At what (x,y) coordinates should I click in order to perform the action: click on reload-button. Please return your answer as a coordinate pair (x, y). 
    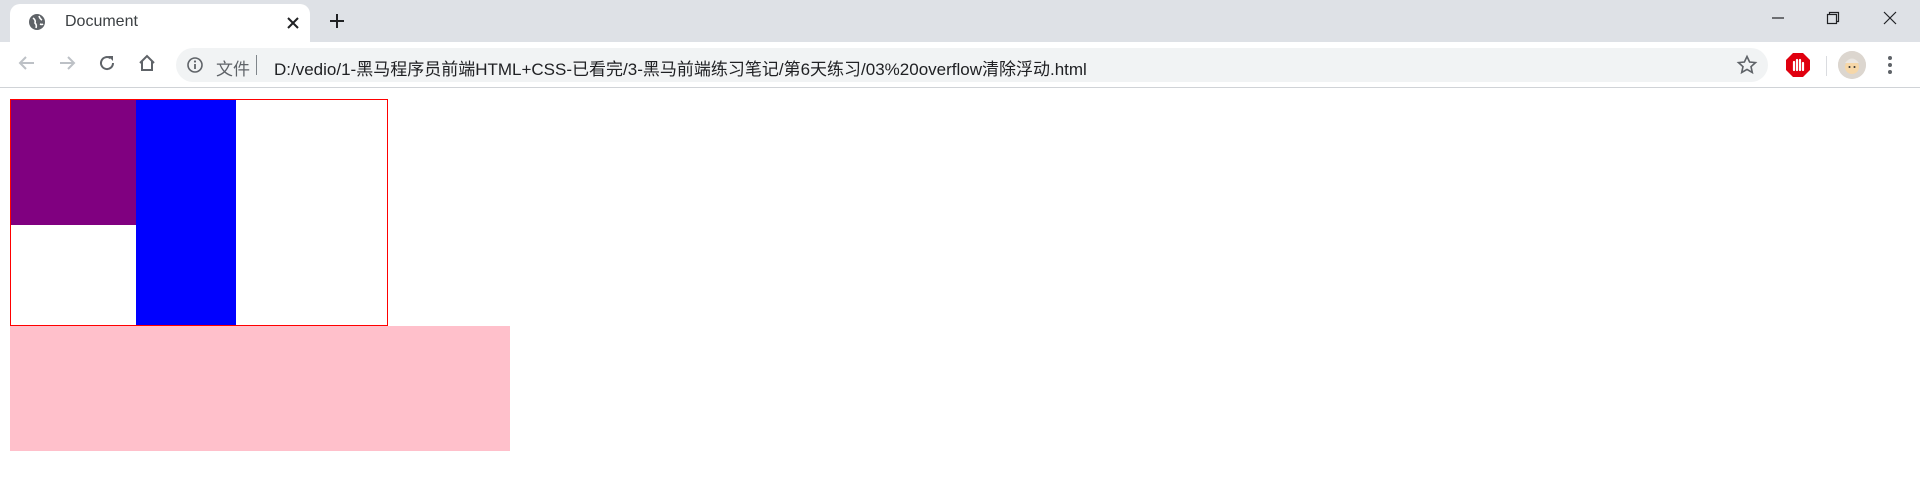
    Looking at the image, I should click on (107, 65).